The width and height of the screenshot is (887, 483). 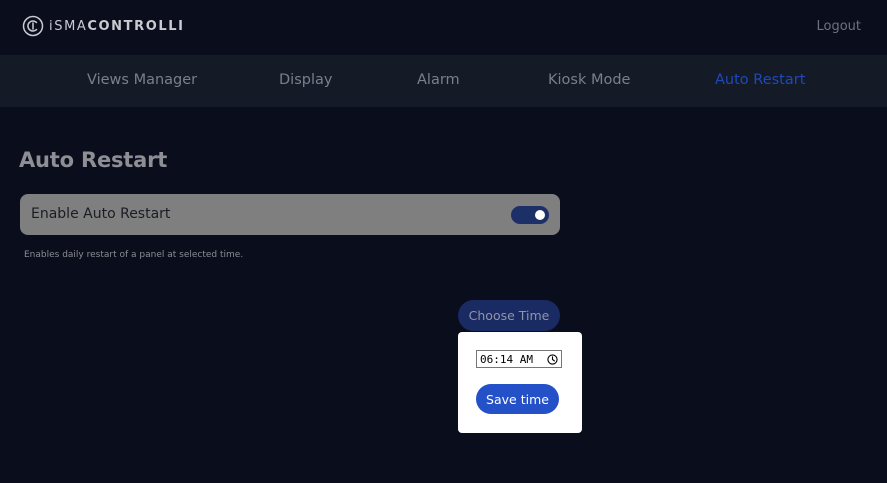 I want to click on save-time-button: Save time, so click(x=517, y=399).